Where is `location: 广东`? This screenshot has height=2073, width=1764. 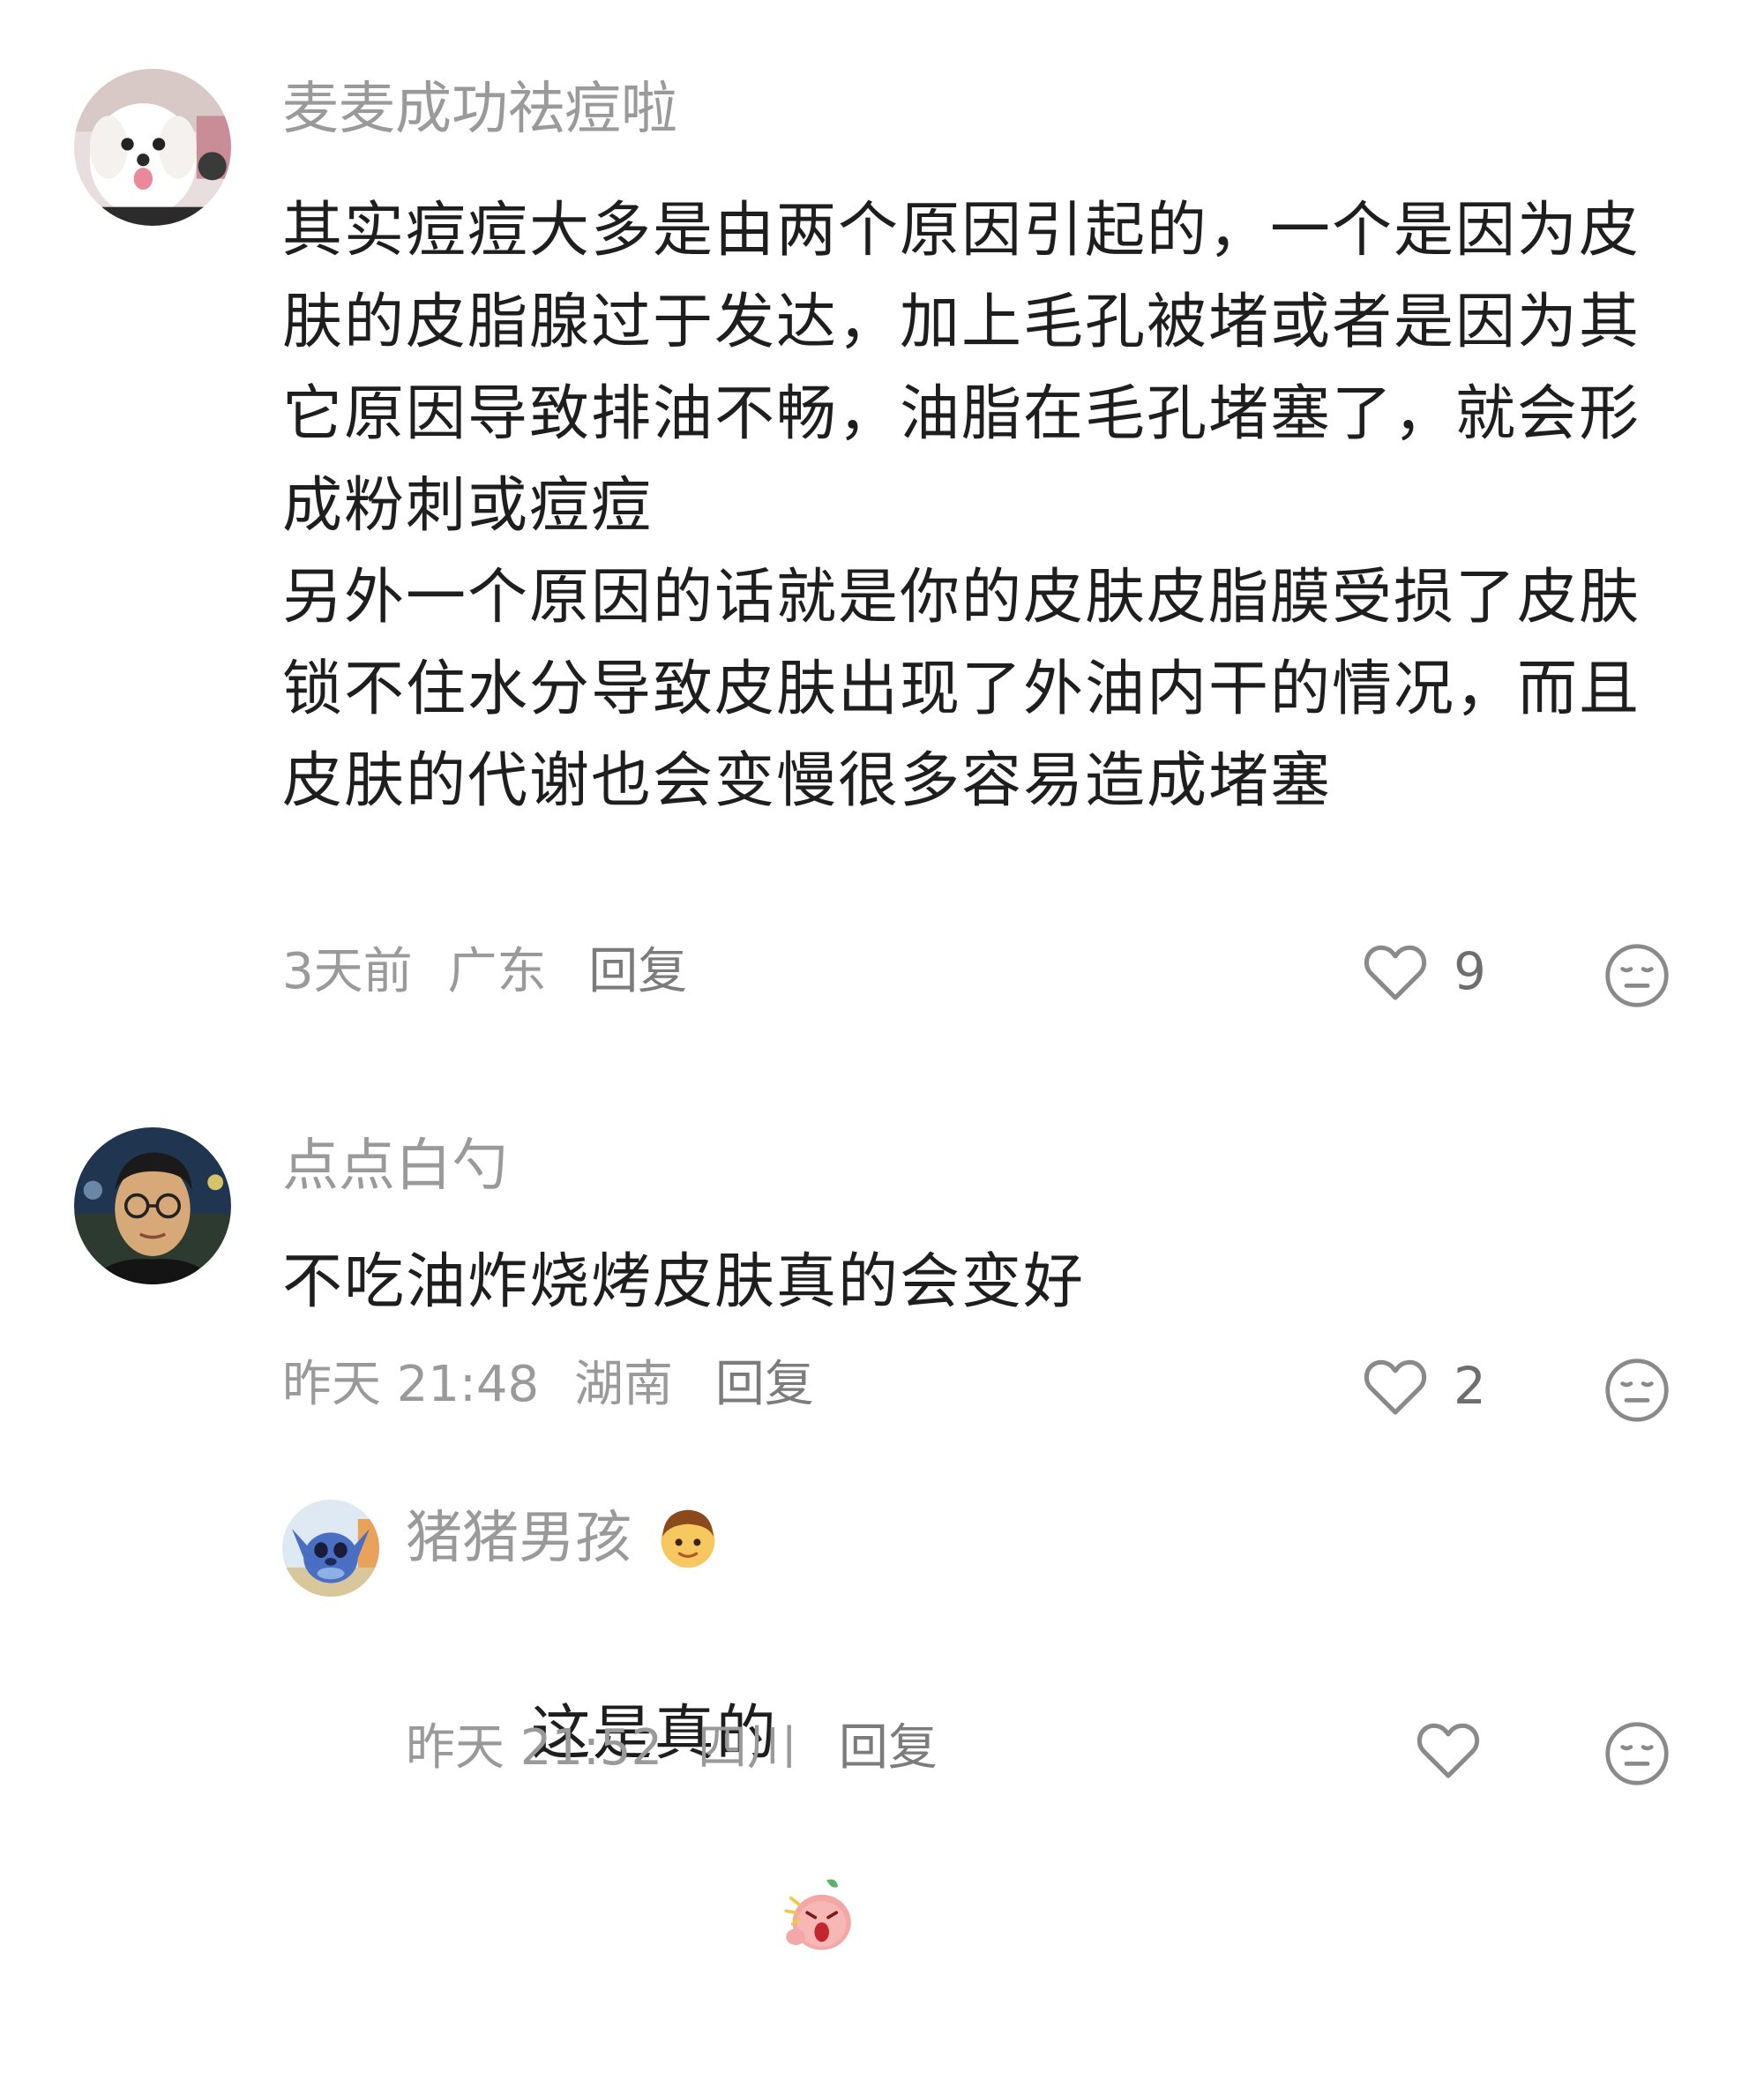 location: 广东 is located at coordinates (497, 971).